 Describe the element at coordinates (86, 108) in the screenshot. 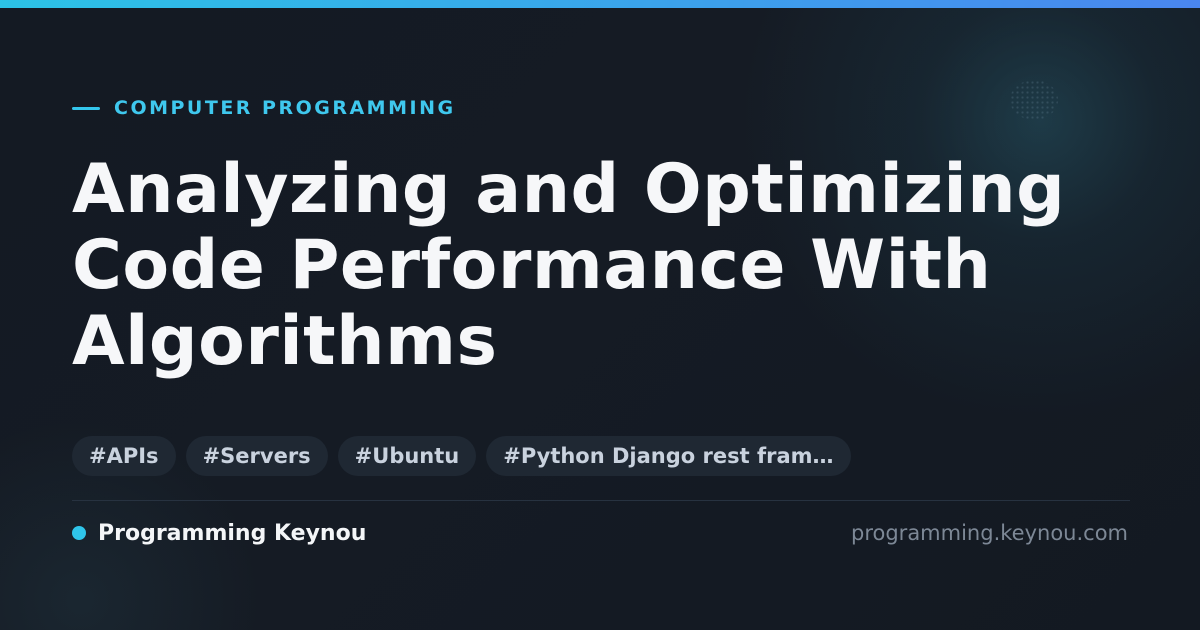

I see `accent-dash` at that location.